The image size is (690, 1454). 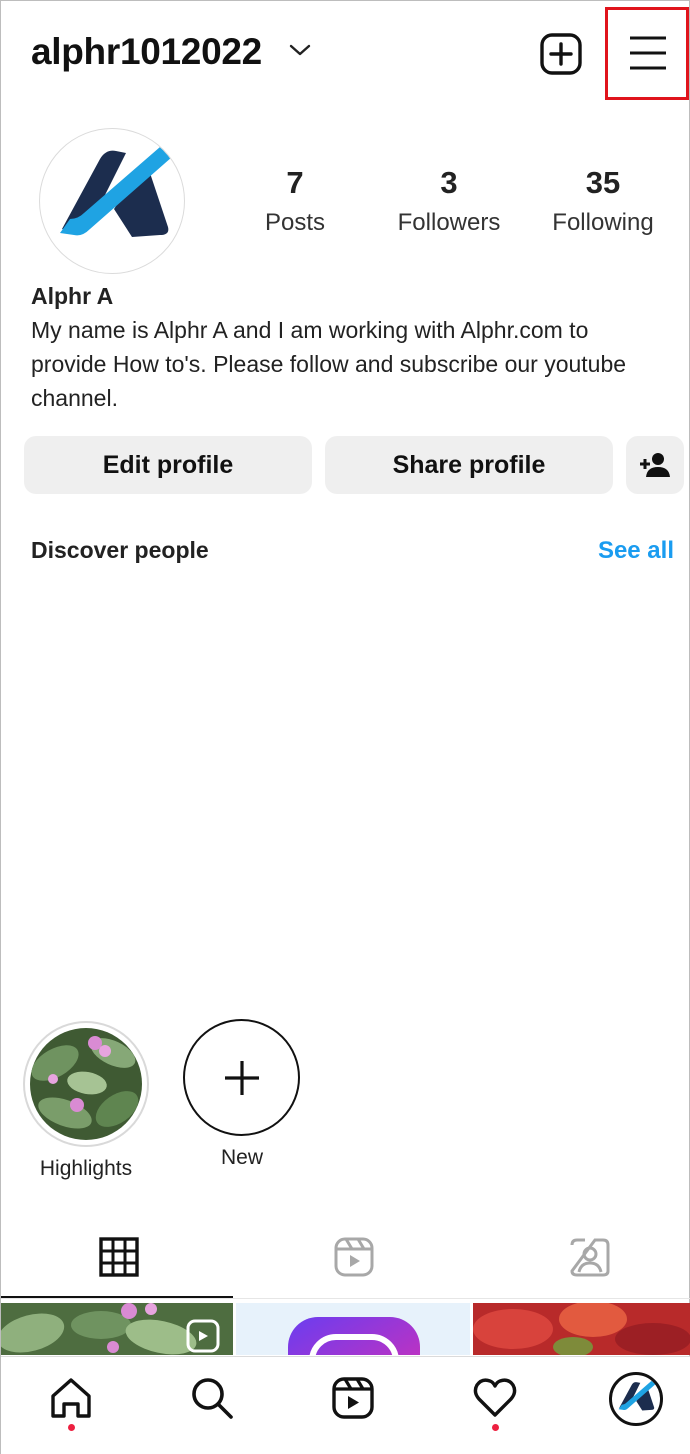 What do you see at coordinates (345, 1298) in the screenshot?
I see `tab-divider` at bounding box center [345, 1298].